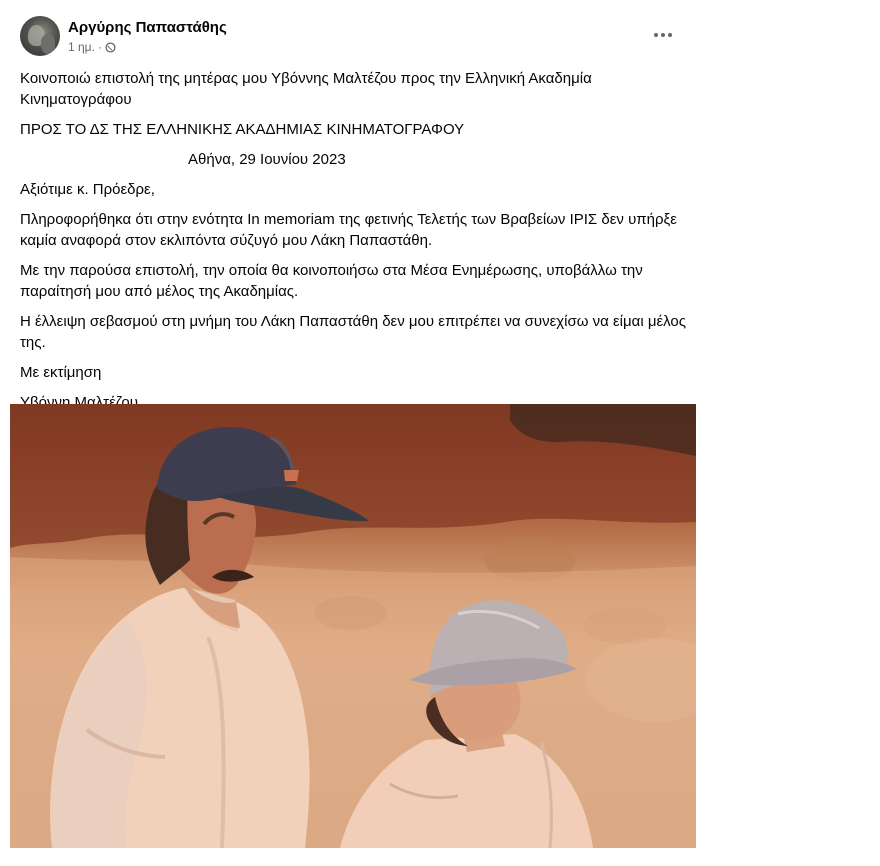  I want to click on post-meta: 1 ημ. ·, so click(92, 47).